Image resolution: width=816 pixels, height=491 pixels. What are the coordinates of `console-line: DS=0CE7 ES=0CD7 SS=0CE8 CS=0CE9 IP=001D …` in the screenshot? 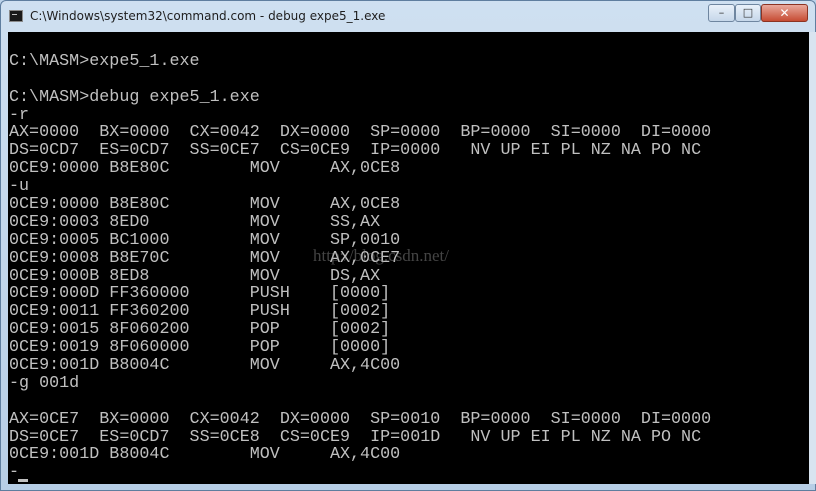 It's located at (355, 436).